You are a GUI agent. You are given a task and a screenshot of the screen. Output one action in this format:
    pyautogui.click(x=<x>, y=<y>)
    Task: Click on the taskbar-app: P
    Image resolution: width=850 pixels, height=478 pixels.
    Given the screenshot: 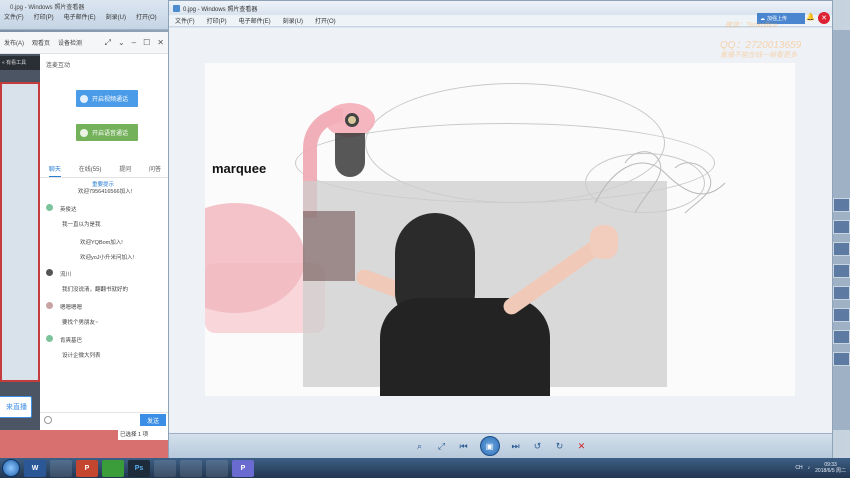 What is the action you would take?
    pyautogui.click(x=243, y=468)
    